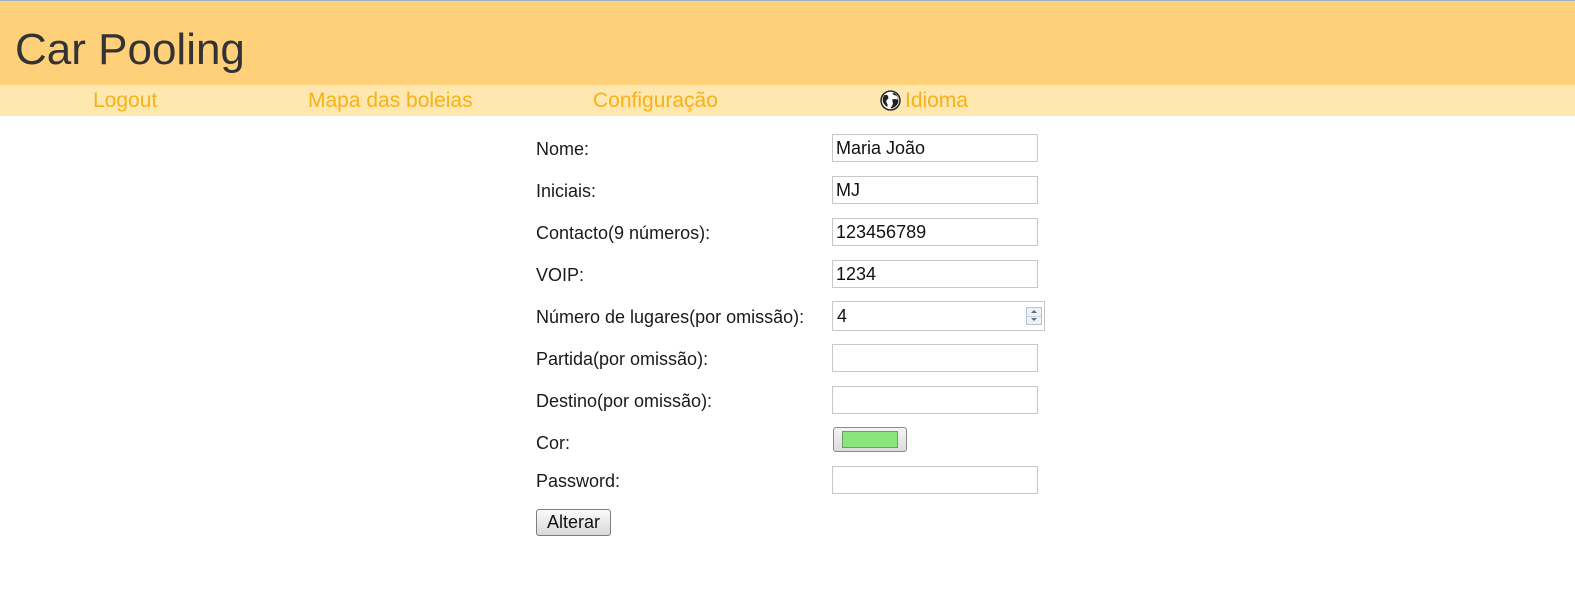  I want to click on stepper-down-button, so click(1034, 320).